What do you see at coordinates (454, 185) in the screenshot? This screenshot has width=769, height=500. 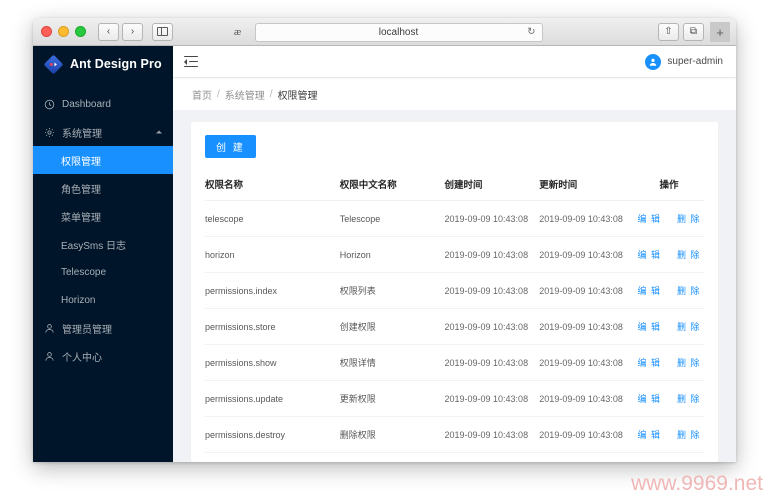 I see `table-header-row: 权限名称 权限中文名称 创建时间 更新时间 操作` at bounding box center [454, 185].